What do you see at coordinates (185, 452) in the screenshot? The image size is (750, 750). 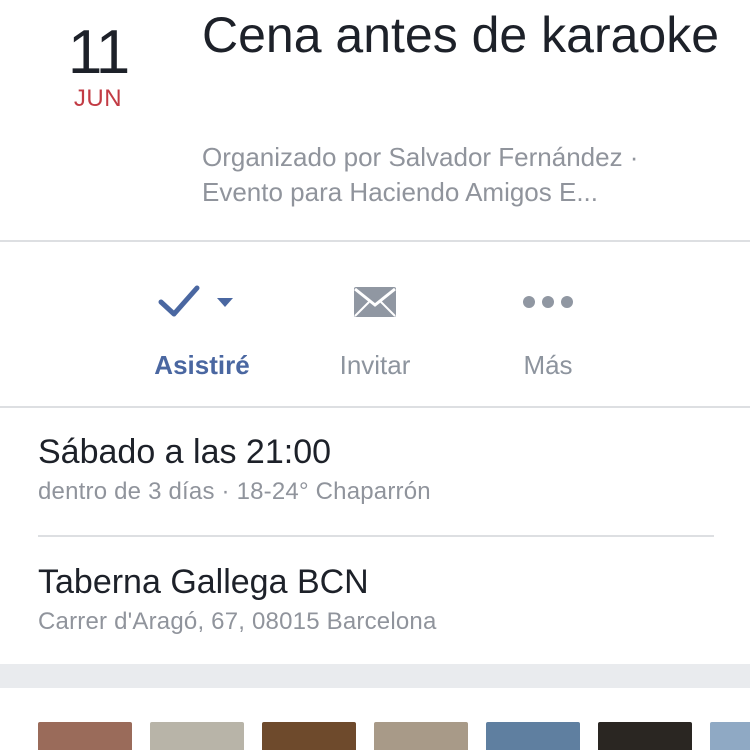 I see `event-time: Sábado a las 21:00` at bounding box center [185, 452].